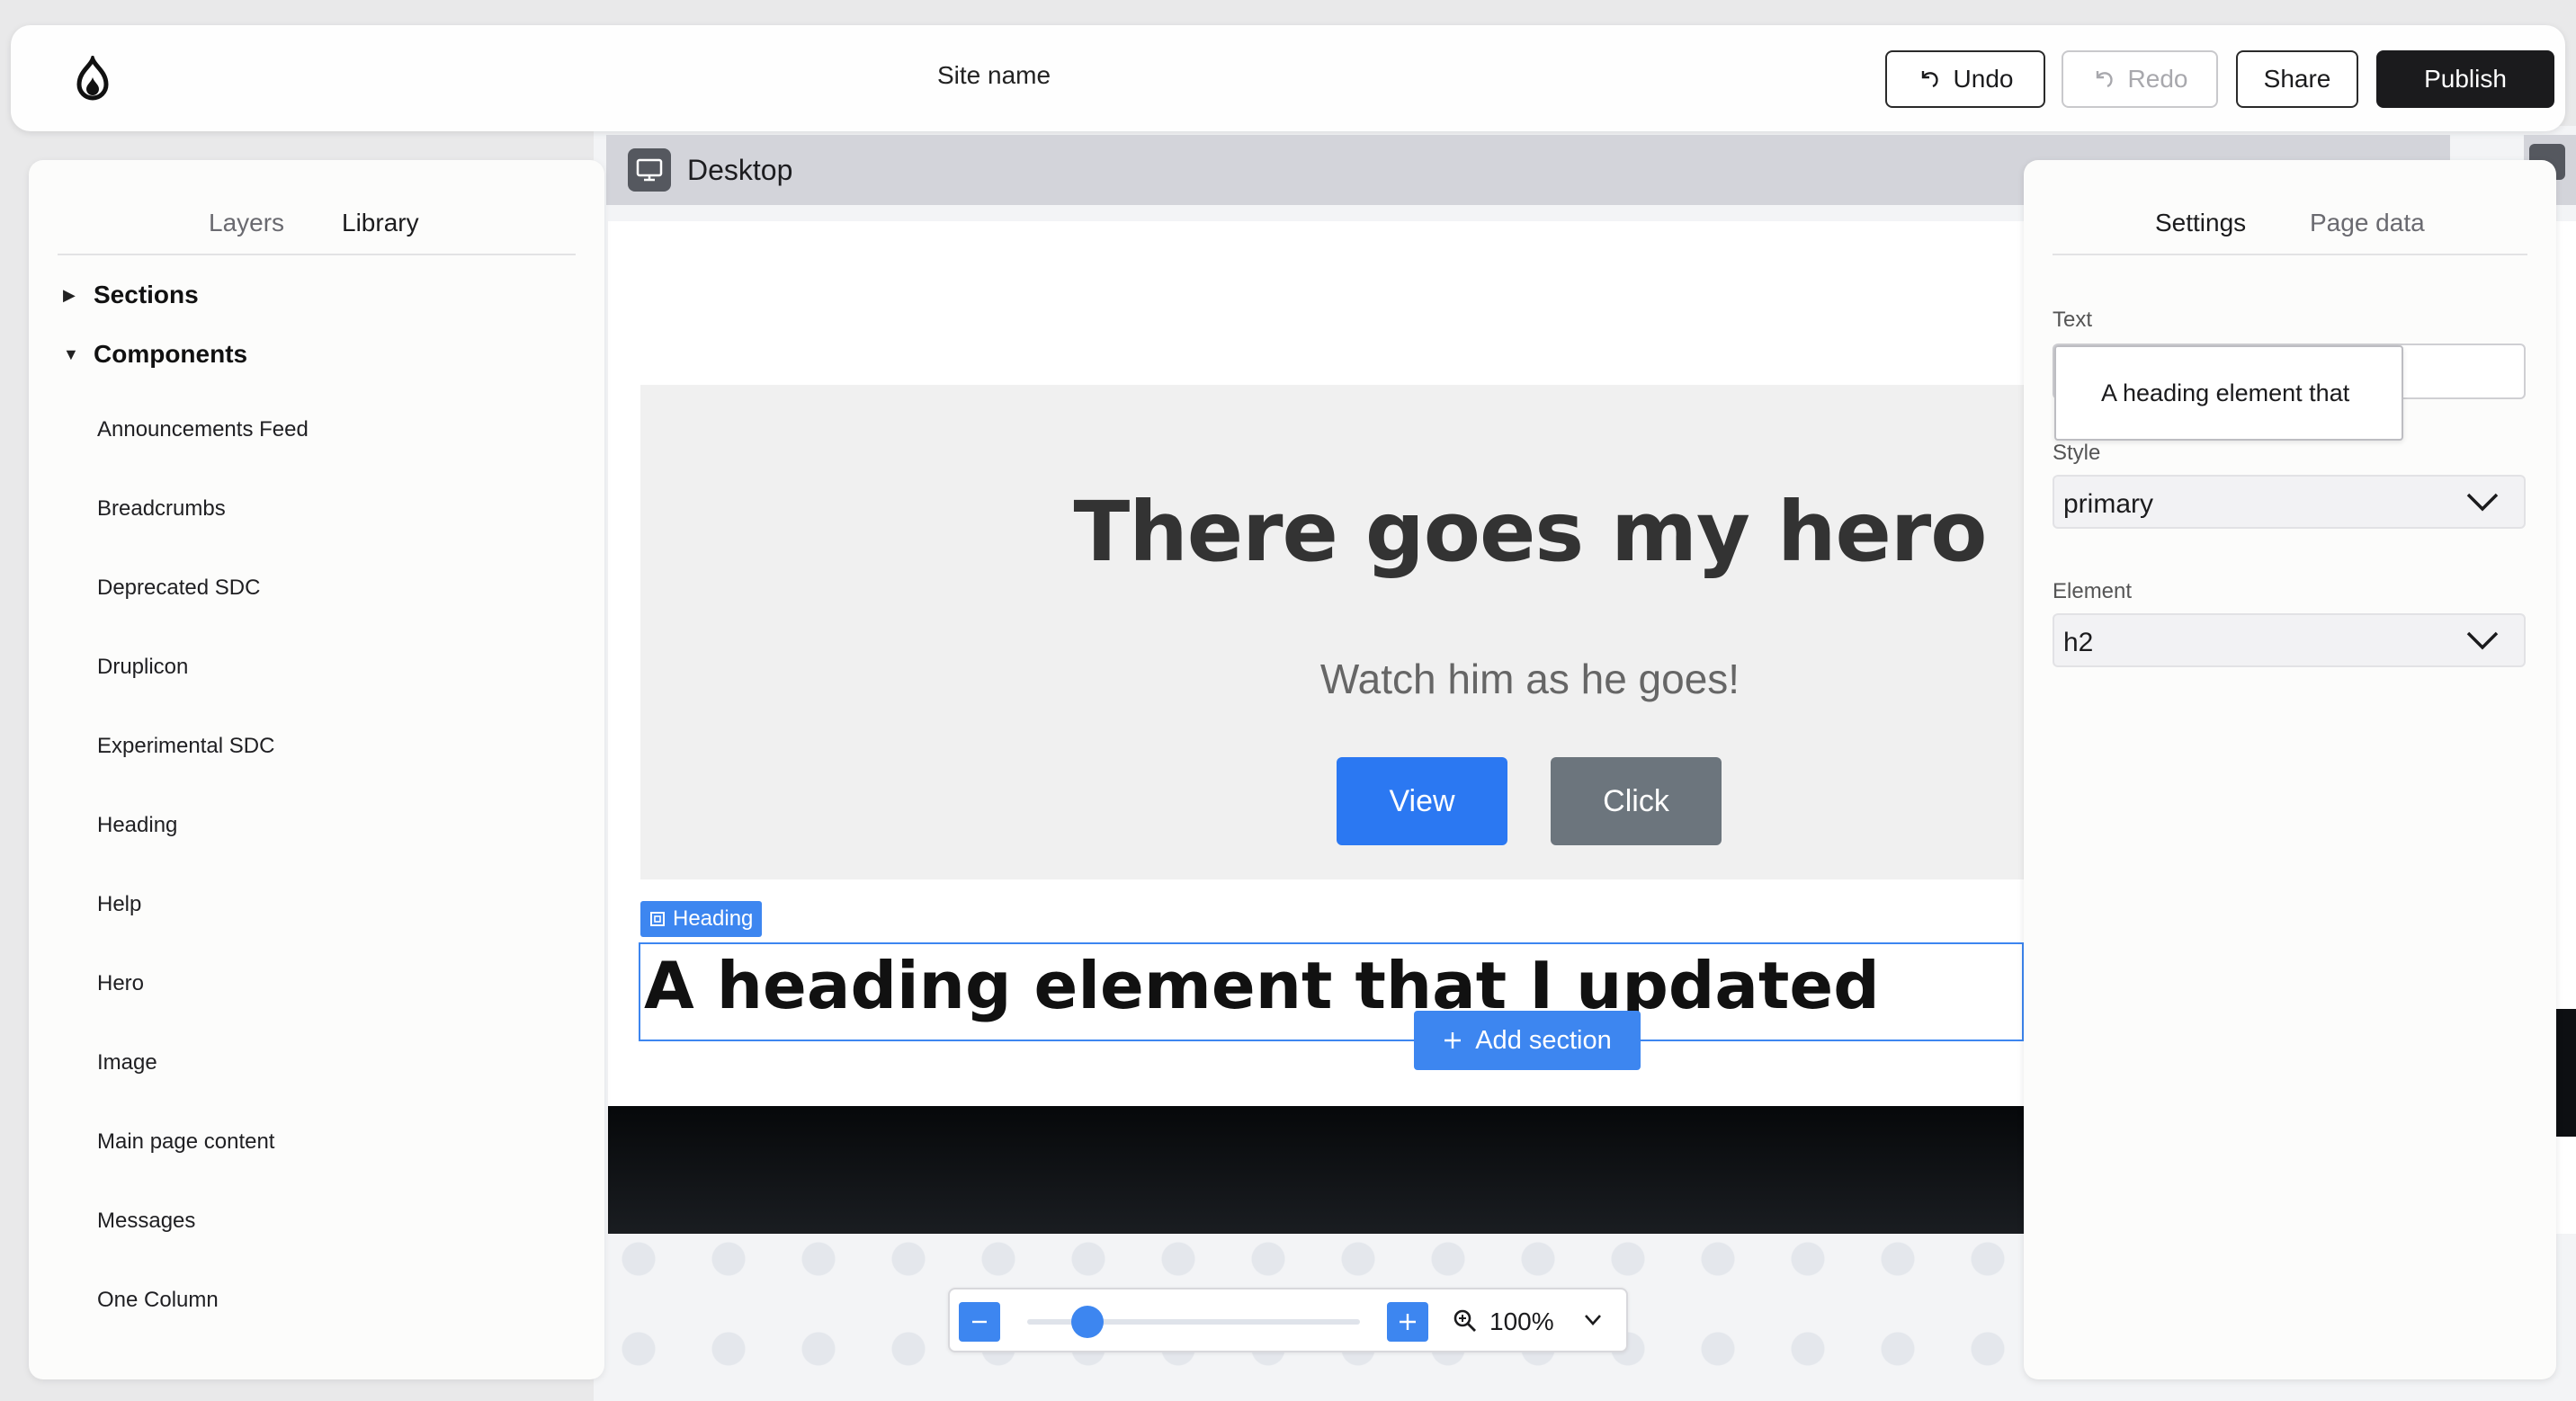 The image size is (2576, 1401). What do you see at coordinates (71, 353) in the screenshot?
I see `caret-down-icon: ▼` at bounding box center [71, 353].